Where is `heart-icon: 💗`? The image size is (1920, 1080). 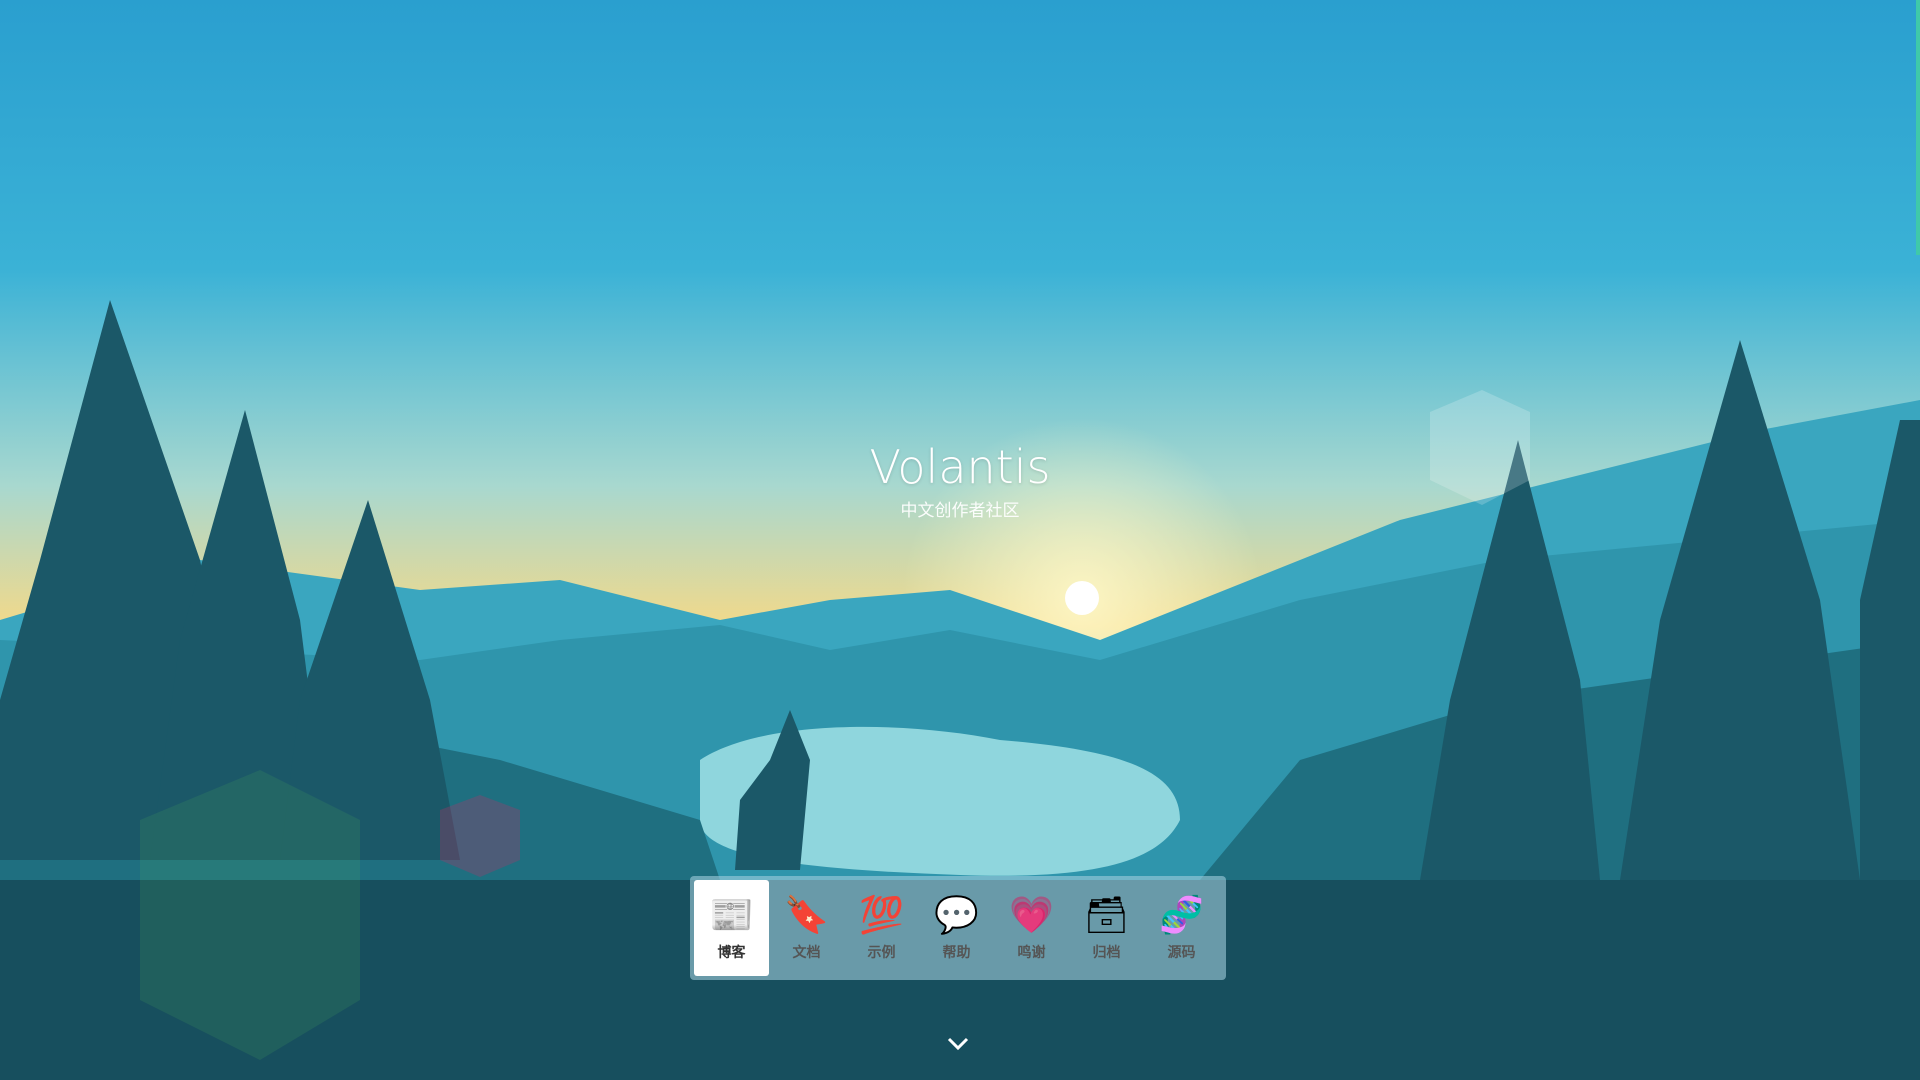 heart-icon: 💗 is located at coordinates (1031, 915).